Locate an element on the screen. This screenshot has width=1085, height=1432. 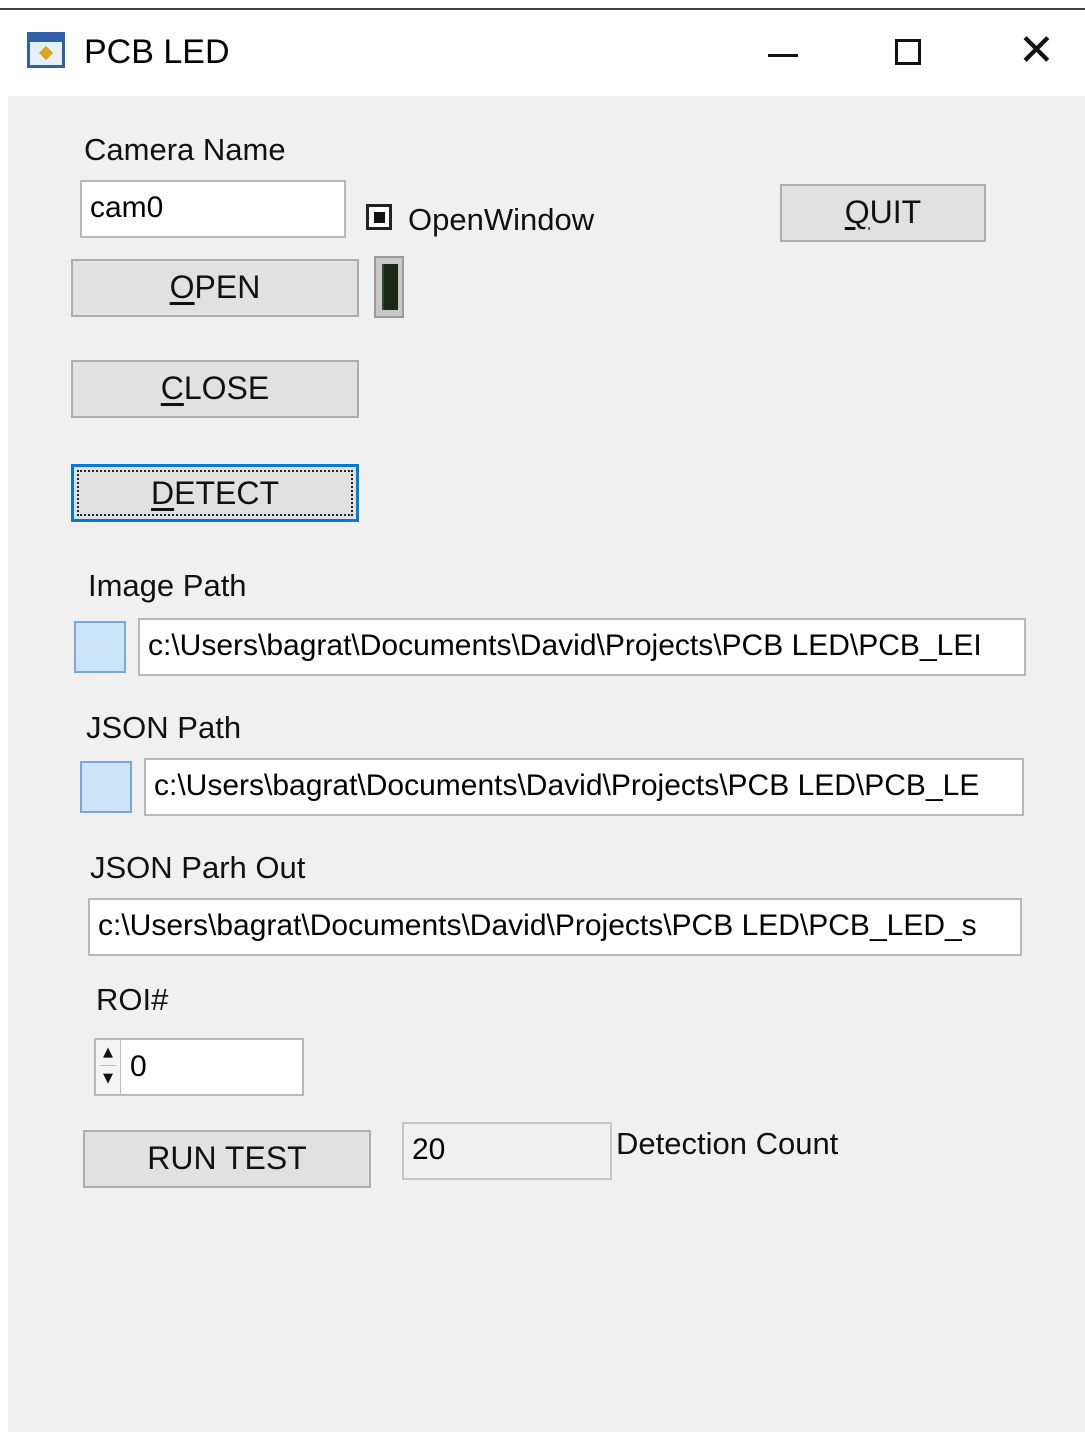
open-button: OPEN is located at coordinates (215, 288).